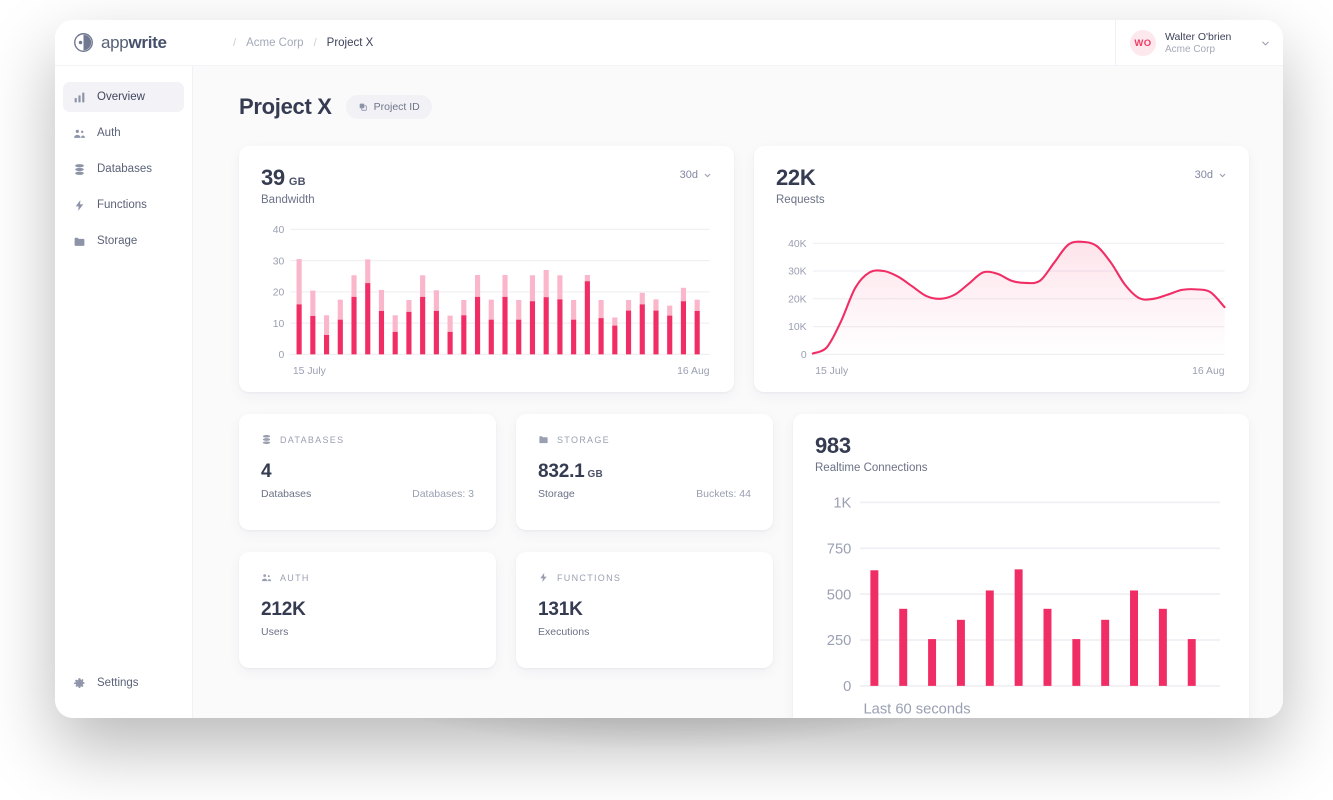 The image size is (1333, 800). I want to click on sidebar-item-overview: Overview, so click(123, 97).